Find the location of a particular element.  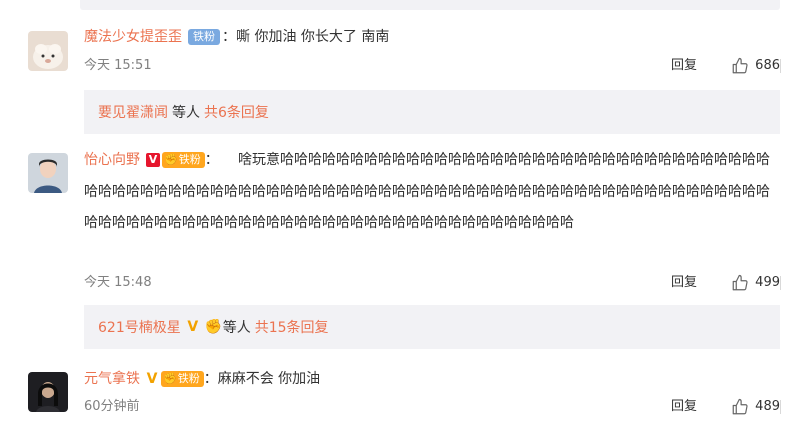

fan-badge: 铁粉 is located at coordinates (204, 37).